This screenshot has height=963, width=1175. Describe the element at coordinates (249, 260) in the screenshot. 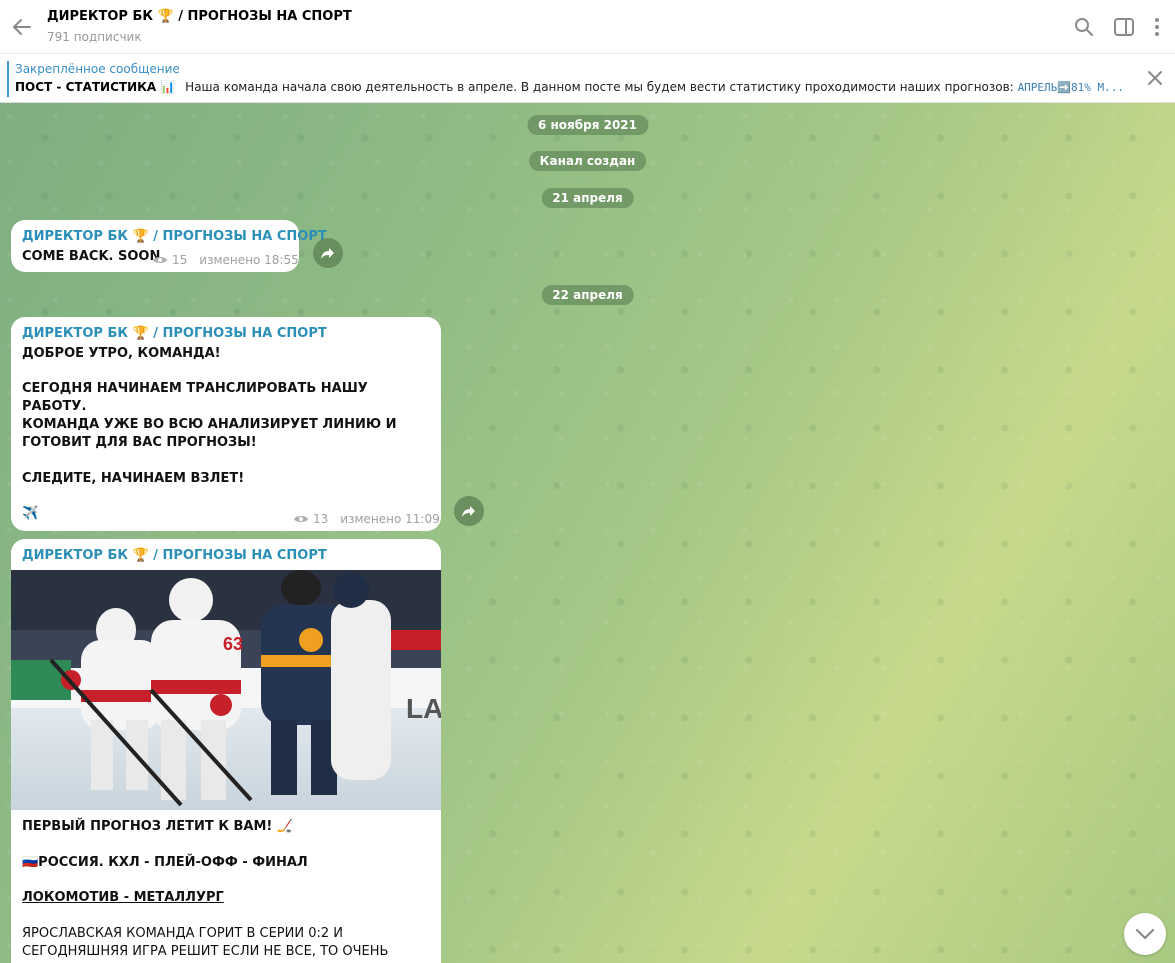

I see `edited-time: изменено 18:55` at that location.